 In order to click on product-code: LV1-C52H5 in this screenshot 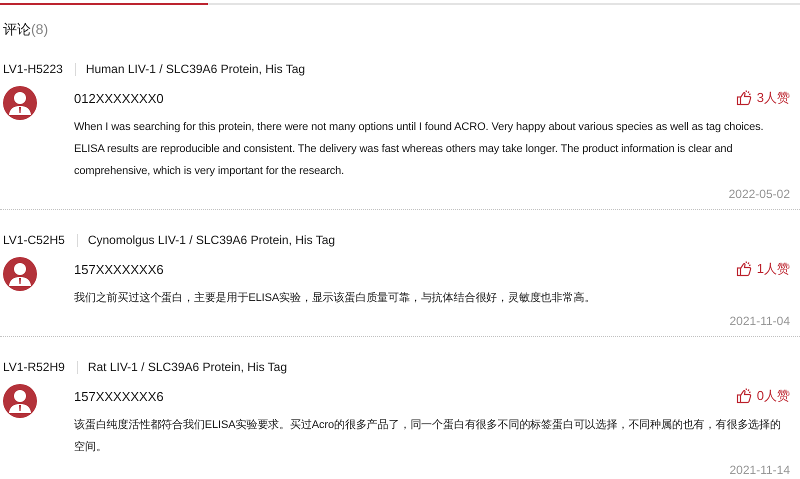, I will do `click(34, 240)`.